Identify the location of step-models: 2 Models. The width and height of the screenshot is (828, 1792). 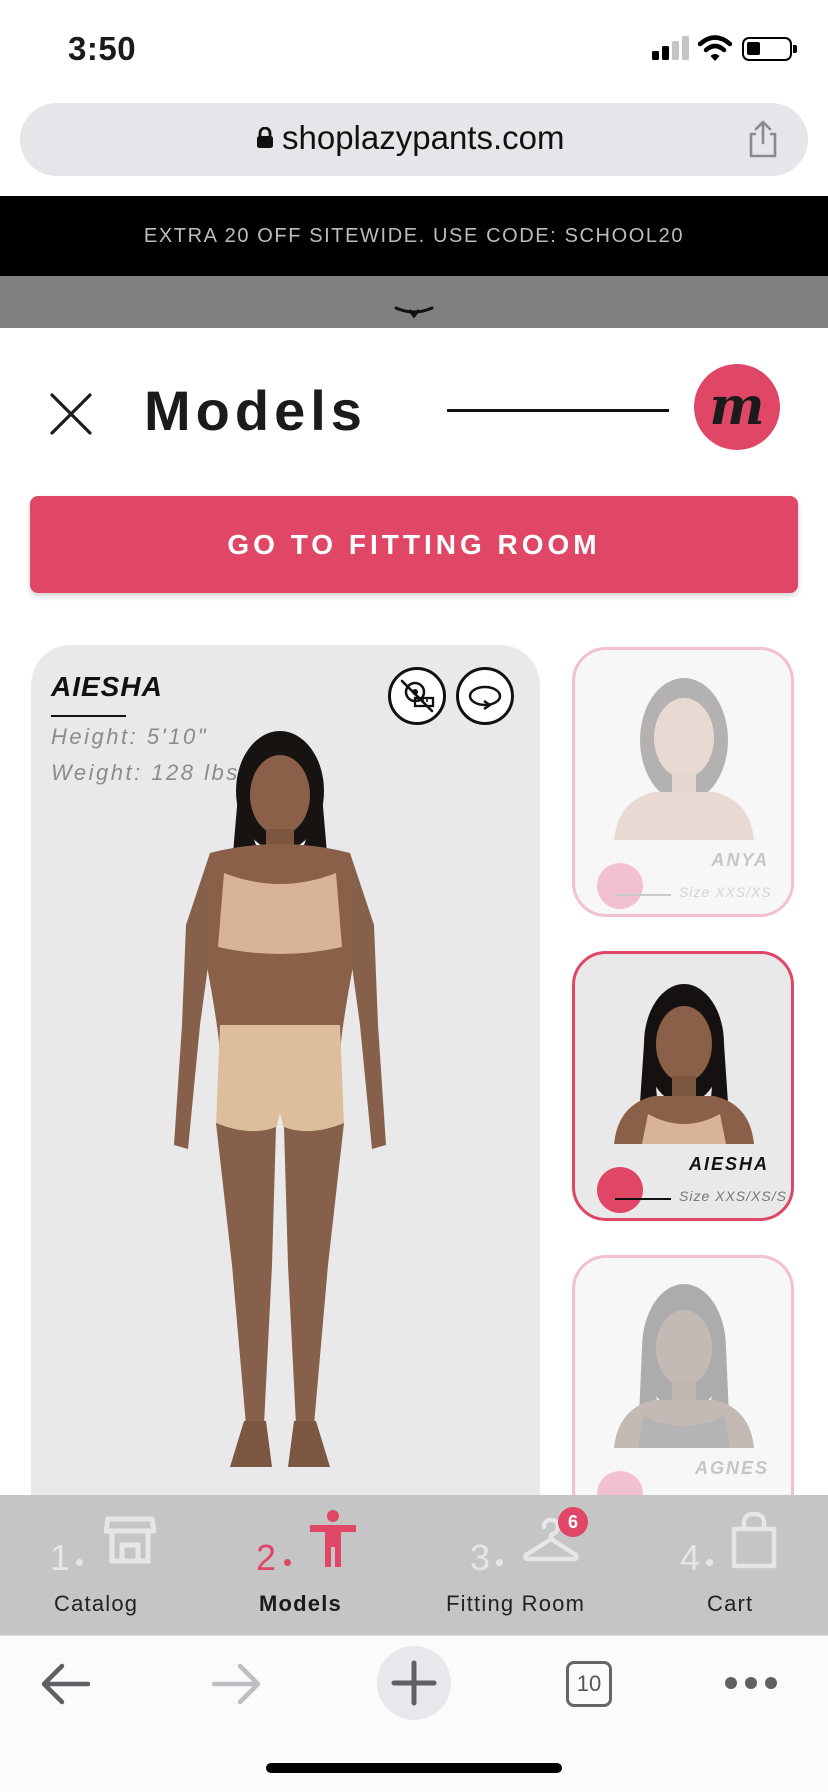
(300, 1565).